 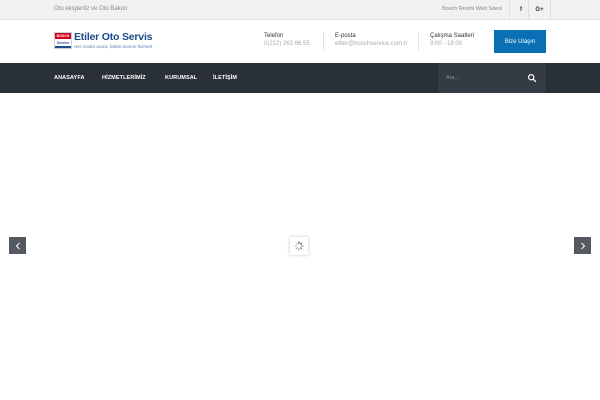 I want to click on search-icon, so click(x=532, y=78).